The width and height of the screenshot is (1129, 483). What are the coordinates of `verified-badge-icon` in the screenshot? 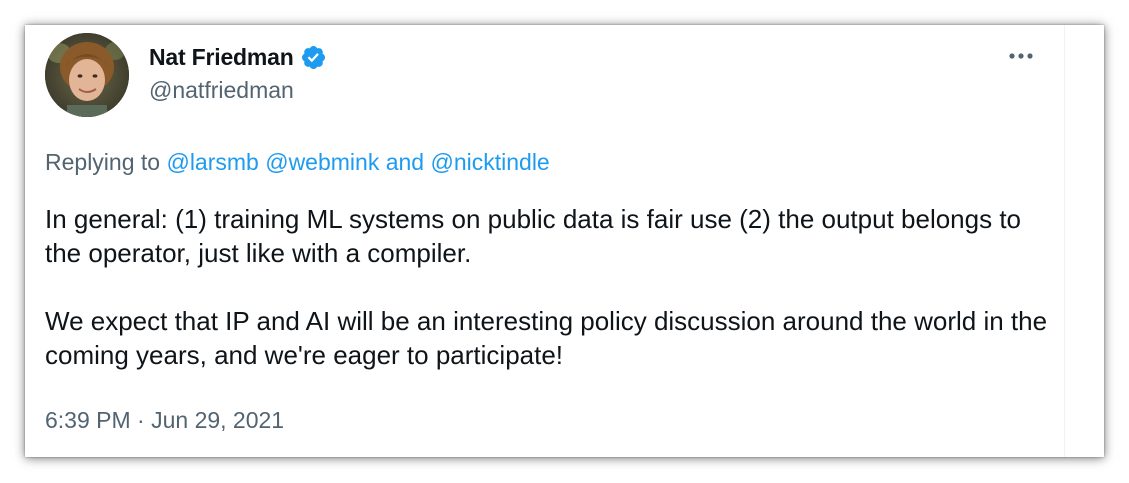 It's located at (313, 57).